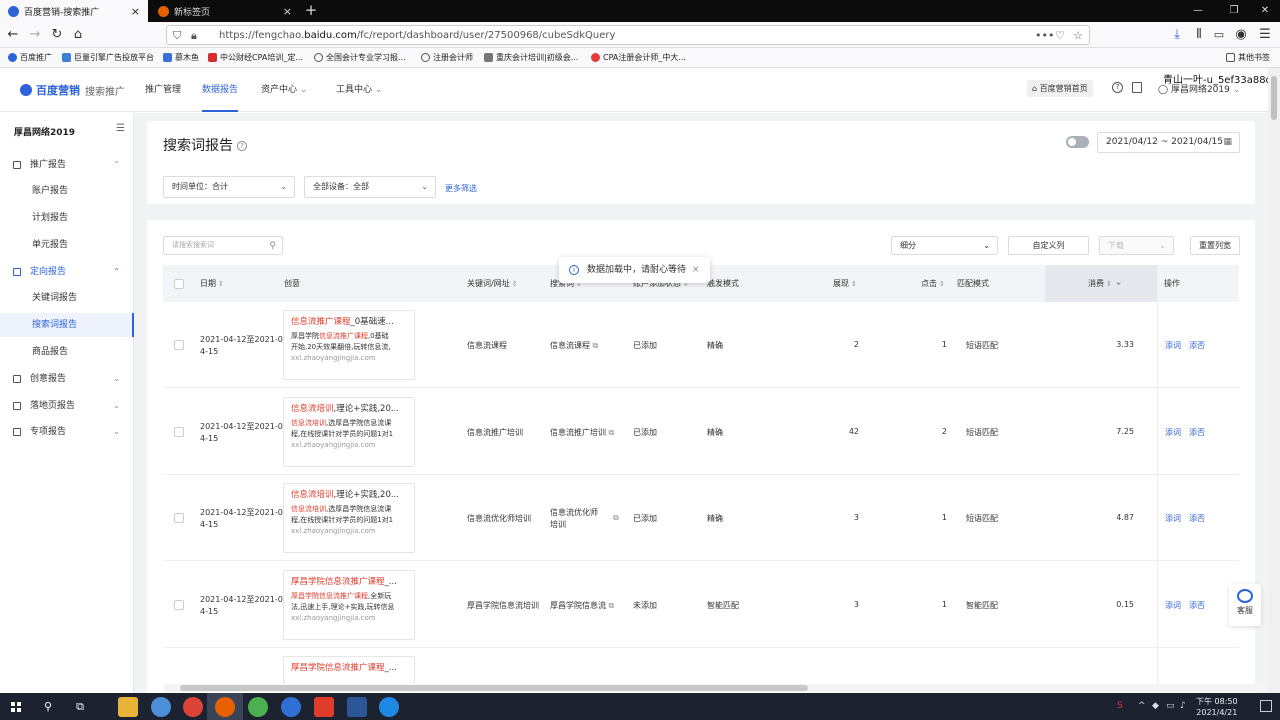  I want to click on copy-icon, so click(1137, 87).